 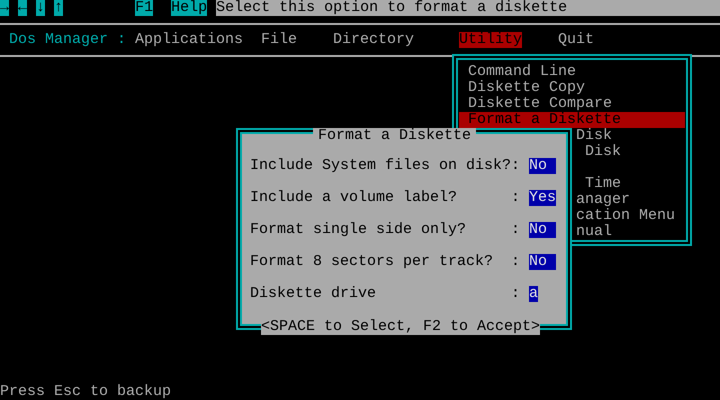 I want to click on arrow-key-label: →, so click(x=5, y=8).